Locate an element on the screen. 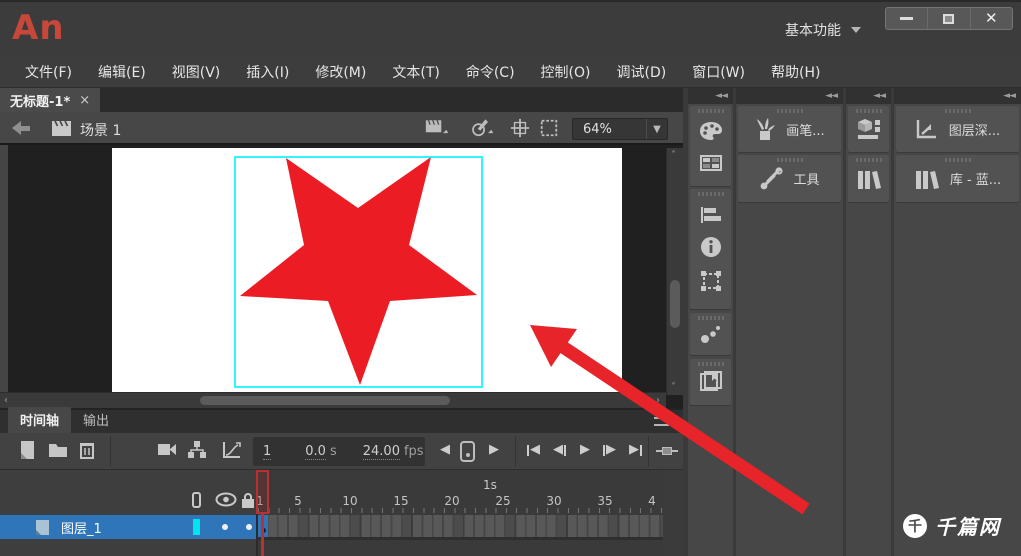 Image resolution: width=1021 pixels, height=556 pixels. panel-menu-icon is located at coordinates (661, 421).